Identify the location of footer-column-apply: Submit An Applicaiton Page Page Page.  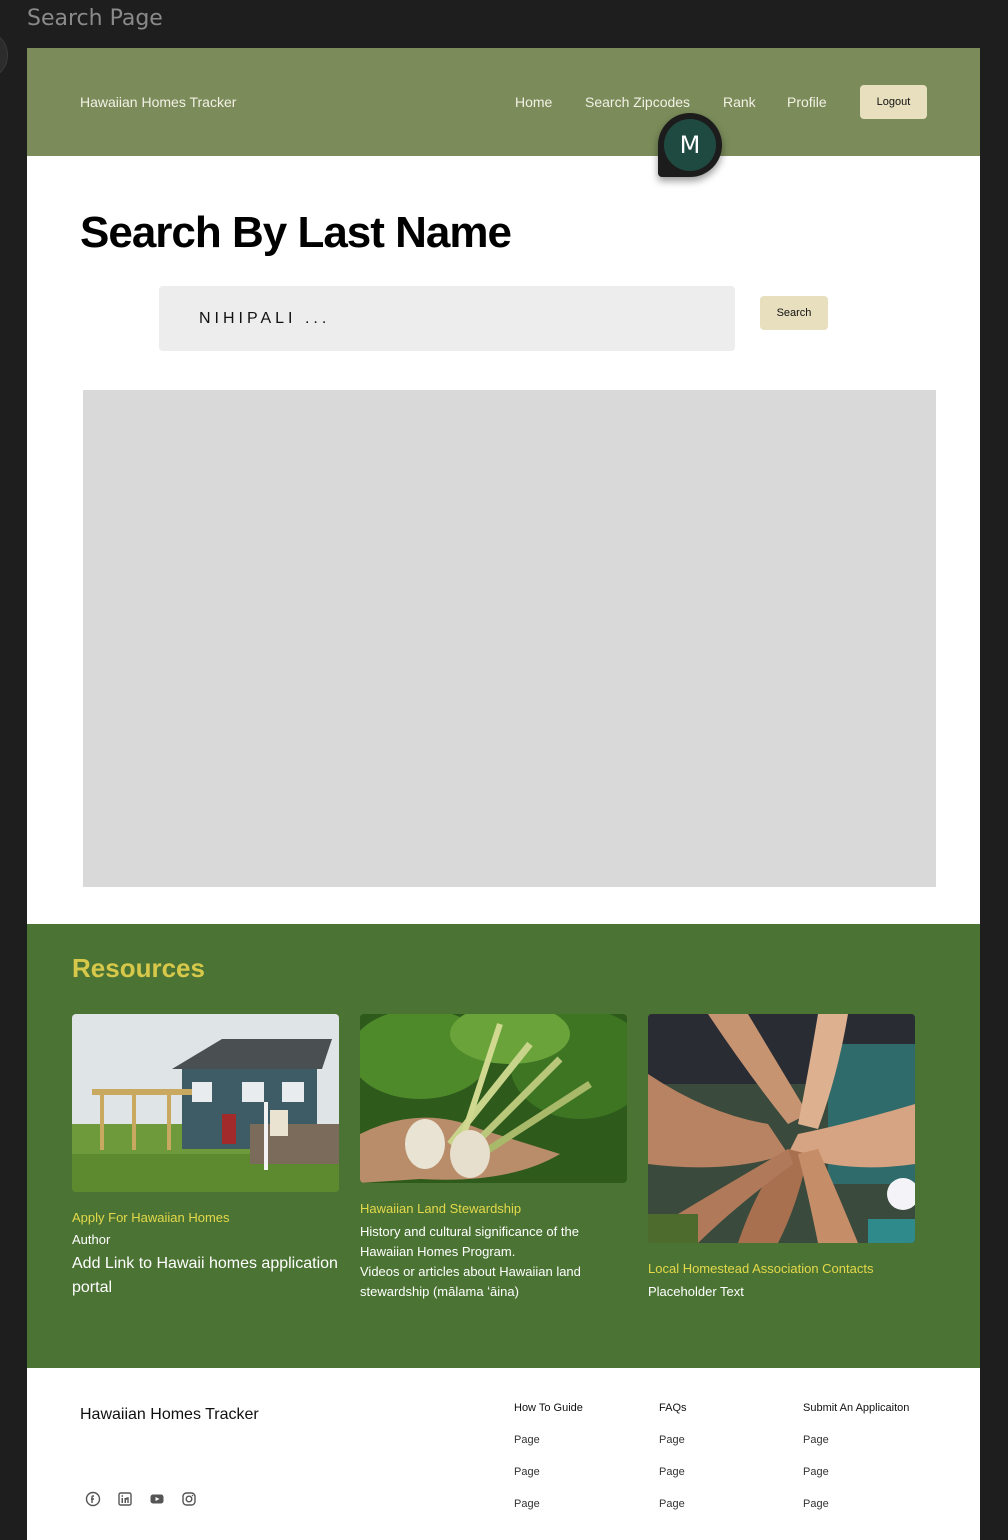
(856, 1466).